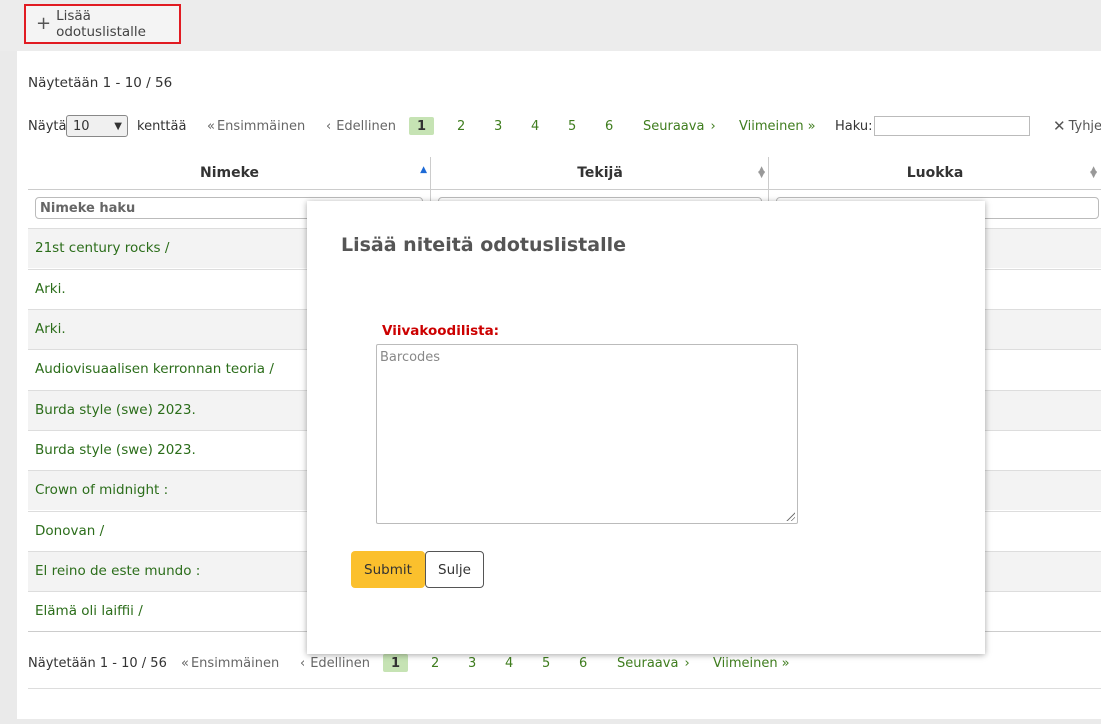  What do you see at coordinates (388, 569) in the screenshot?
I see `submit-button: Submit` at bounding box center [388, 569].